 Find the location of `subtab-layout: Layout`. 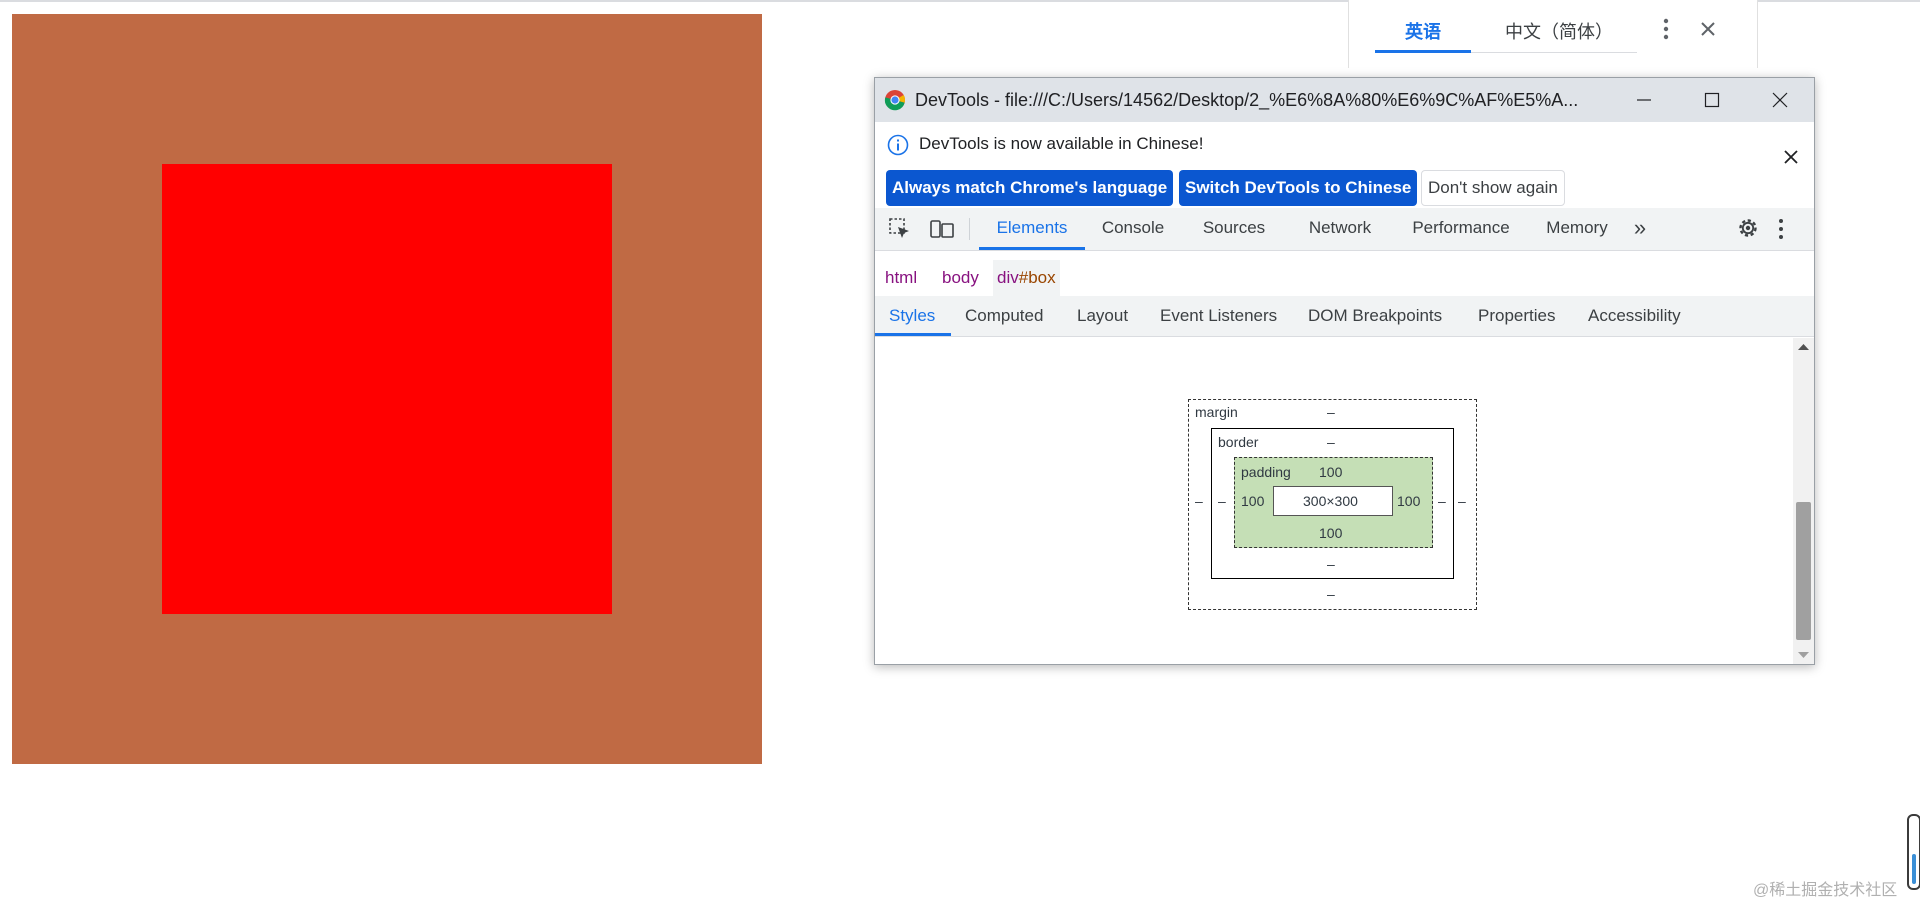

subtab-layout: Layout is located at coordinates (1102, 316).